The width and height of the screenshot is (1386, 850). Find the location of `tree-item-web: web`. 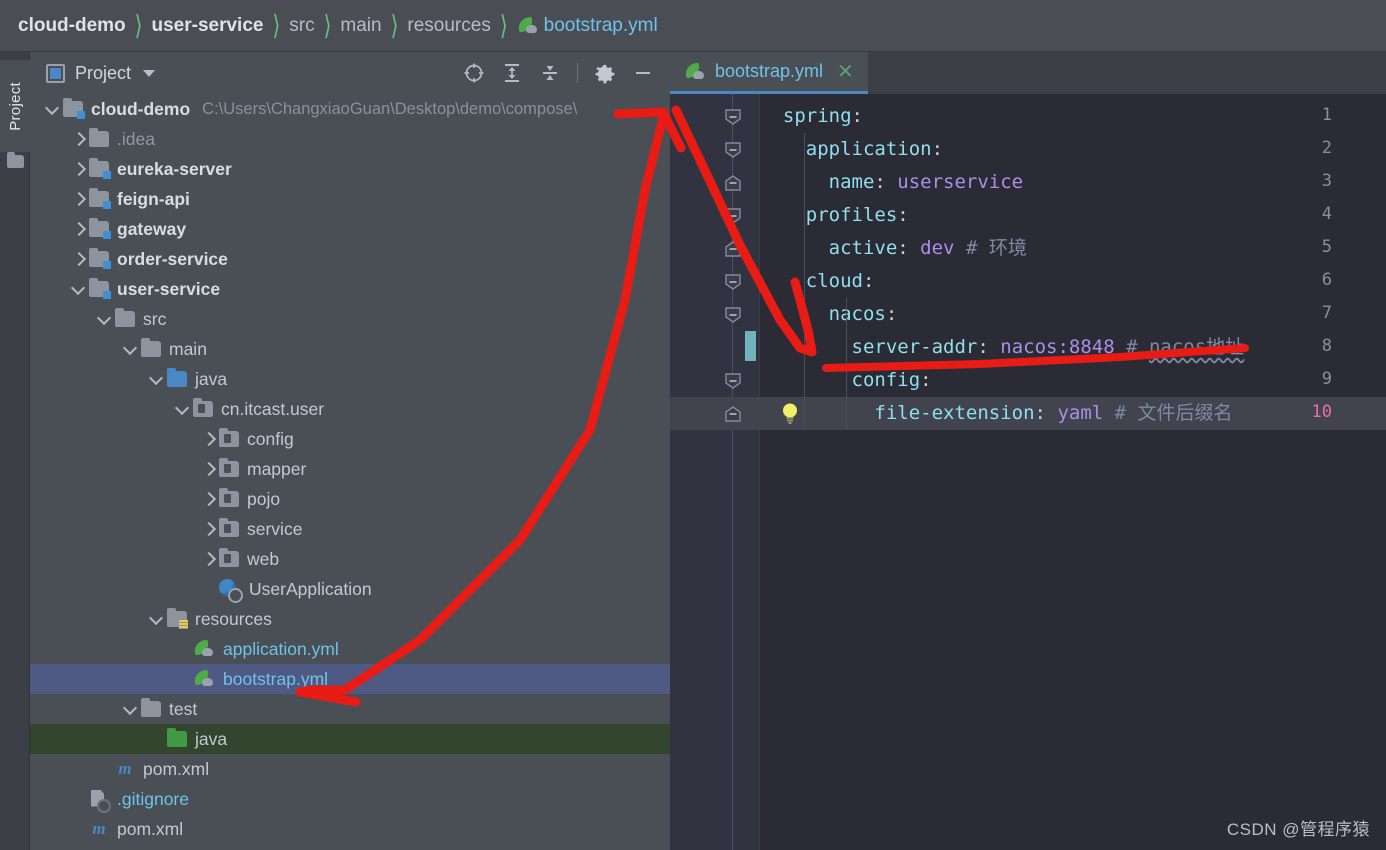

tree-item-web: web is located at coordinates (350, 559).